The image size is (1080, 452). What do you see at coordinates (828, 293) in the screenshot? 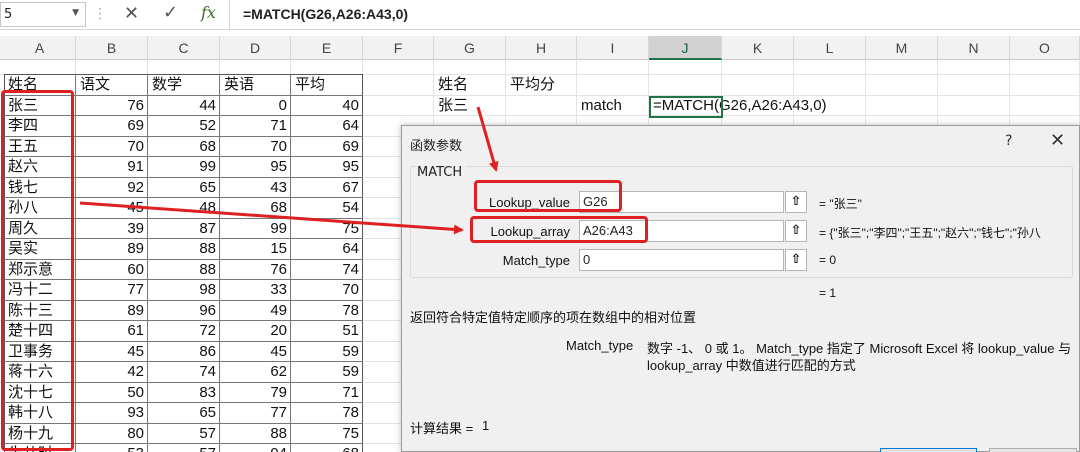
I see `formula-result-preview: = 1` at bounding box center [828, 293].